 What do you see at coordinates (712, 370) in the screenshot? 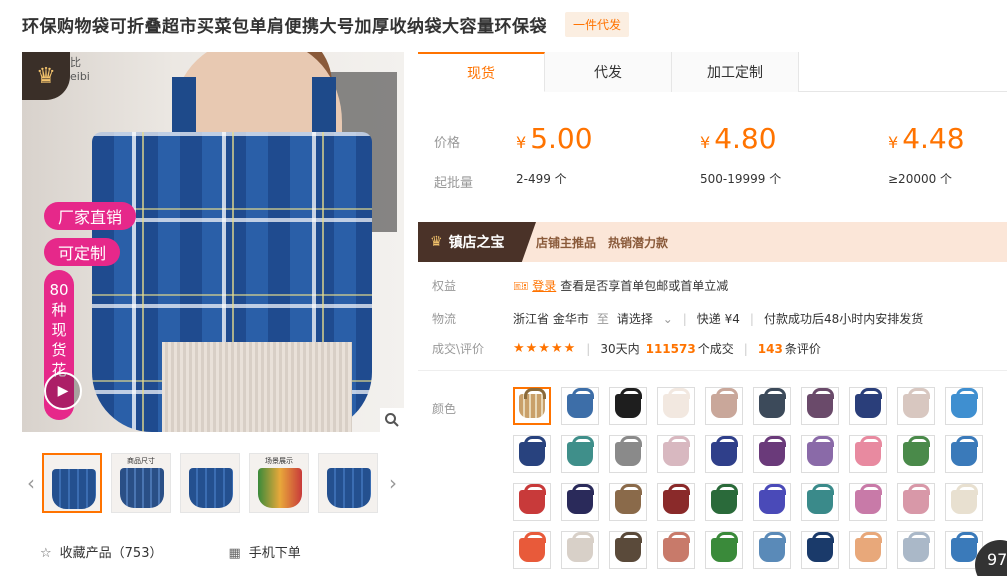
I see `section-divider` at bounding box center [712, 370].